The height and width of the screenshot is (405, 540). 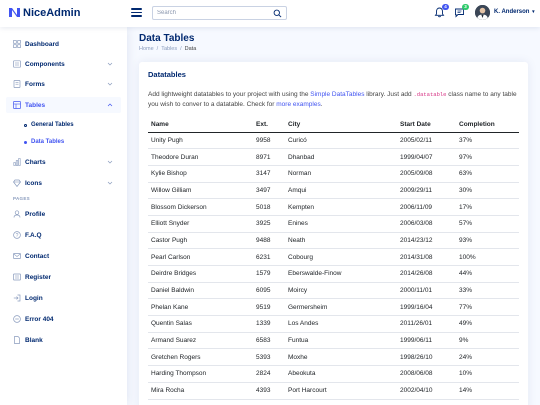 What do you see at coordinates (487, 157) in the screenshot?
I see `cell-completion: 97%` at bounding box center [487, 157].